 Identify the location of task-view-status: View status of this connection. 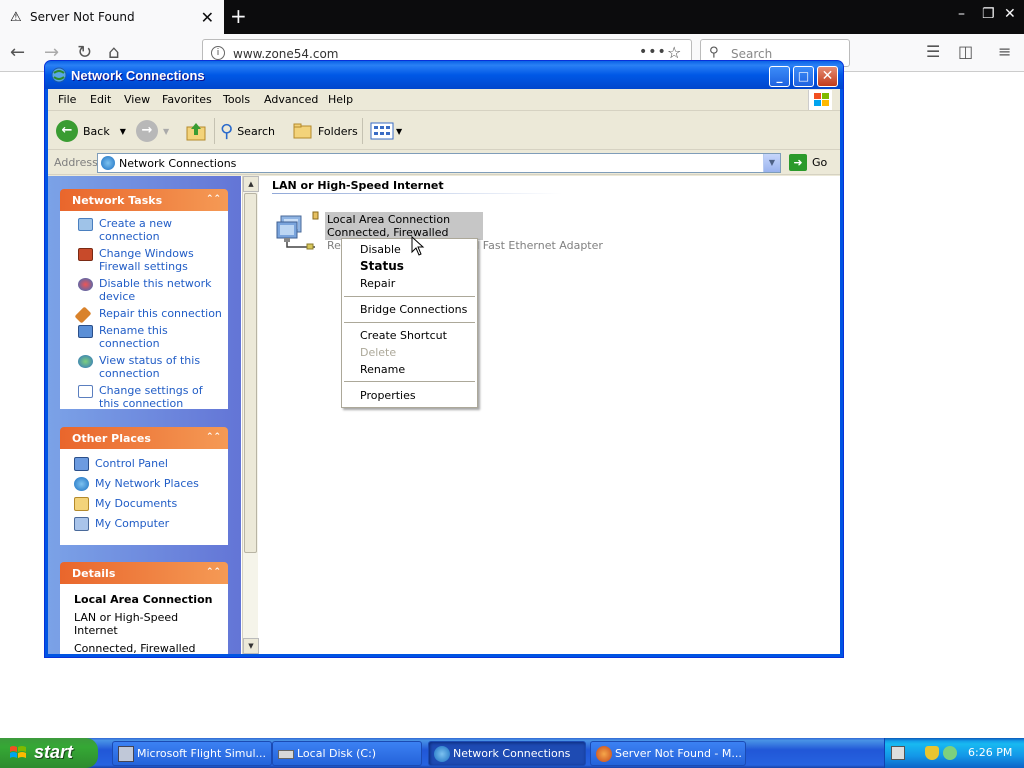
(148, 367).